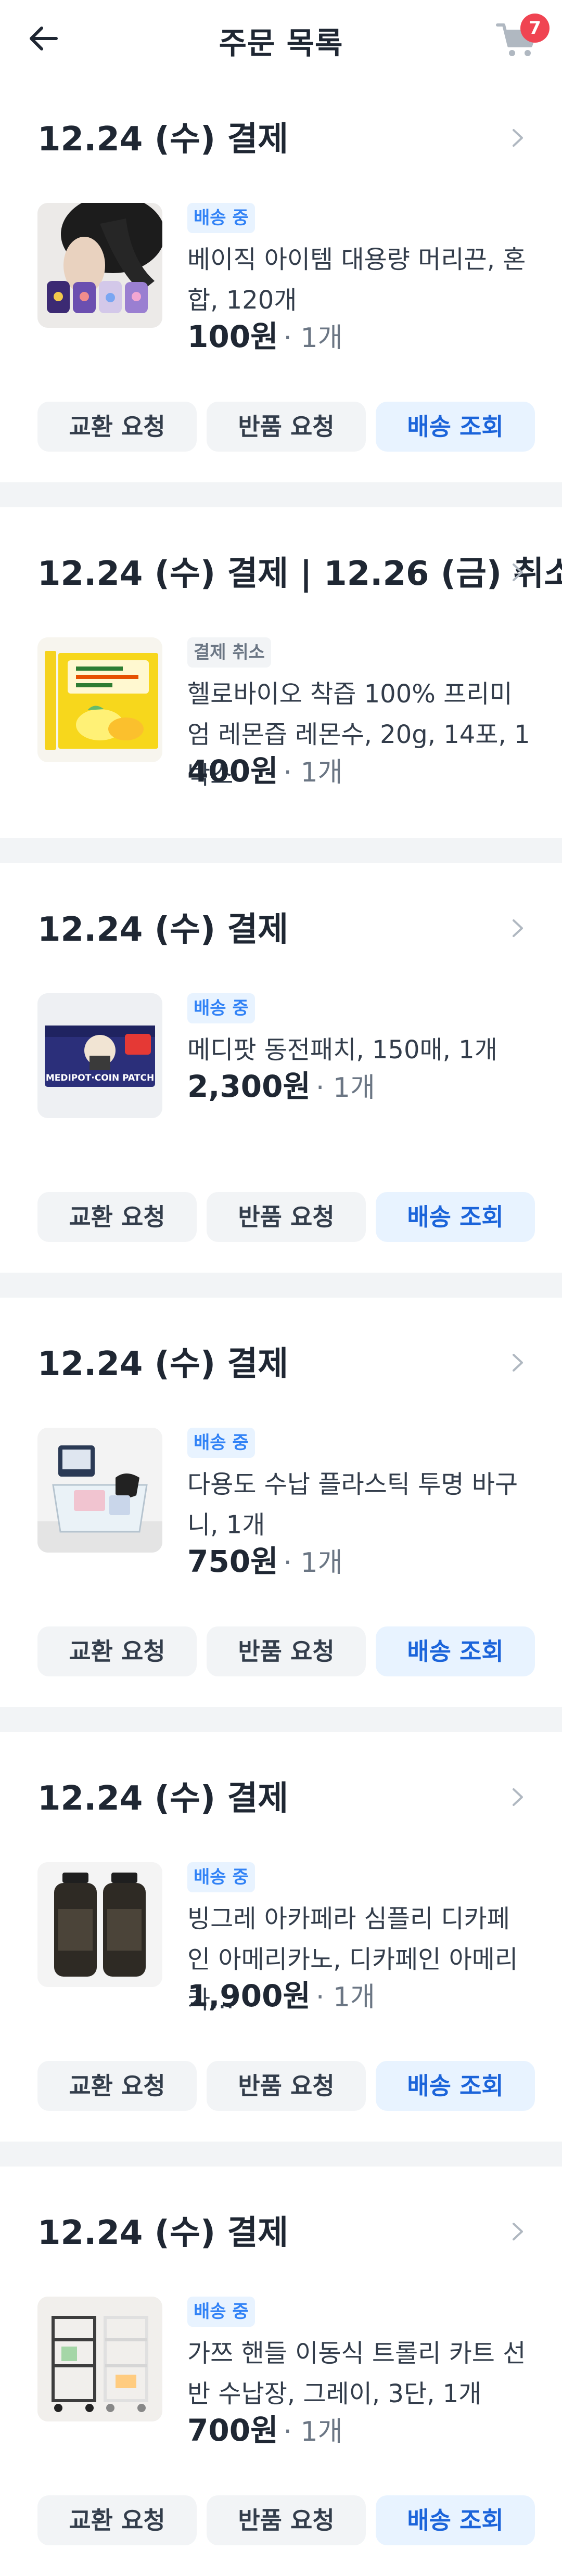  What do you see at coordinates (535, 28) in the screenshot?
I see `cart-count-badge: 7` at bounding box center [535, 28].